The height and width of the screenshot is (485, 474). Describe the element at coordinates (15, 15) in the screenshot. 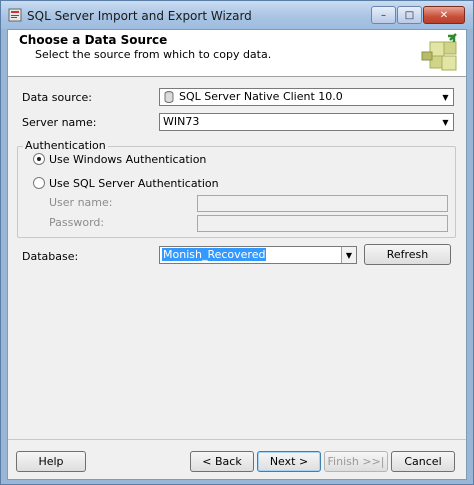

I see `sql-server-app-icon` at that location.